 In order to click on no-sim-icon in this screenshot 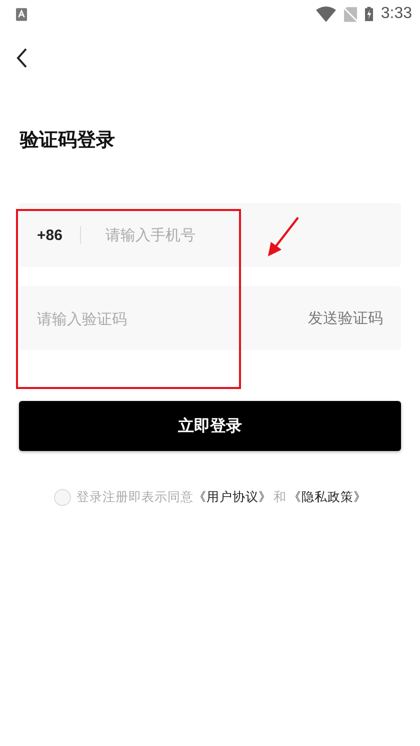, I will do `click(350, 14)`.